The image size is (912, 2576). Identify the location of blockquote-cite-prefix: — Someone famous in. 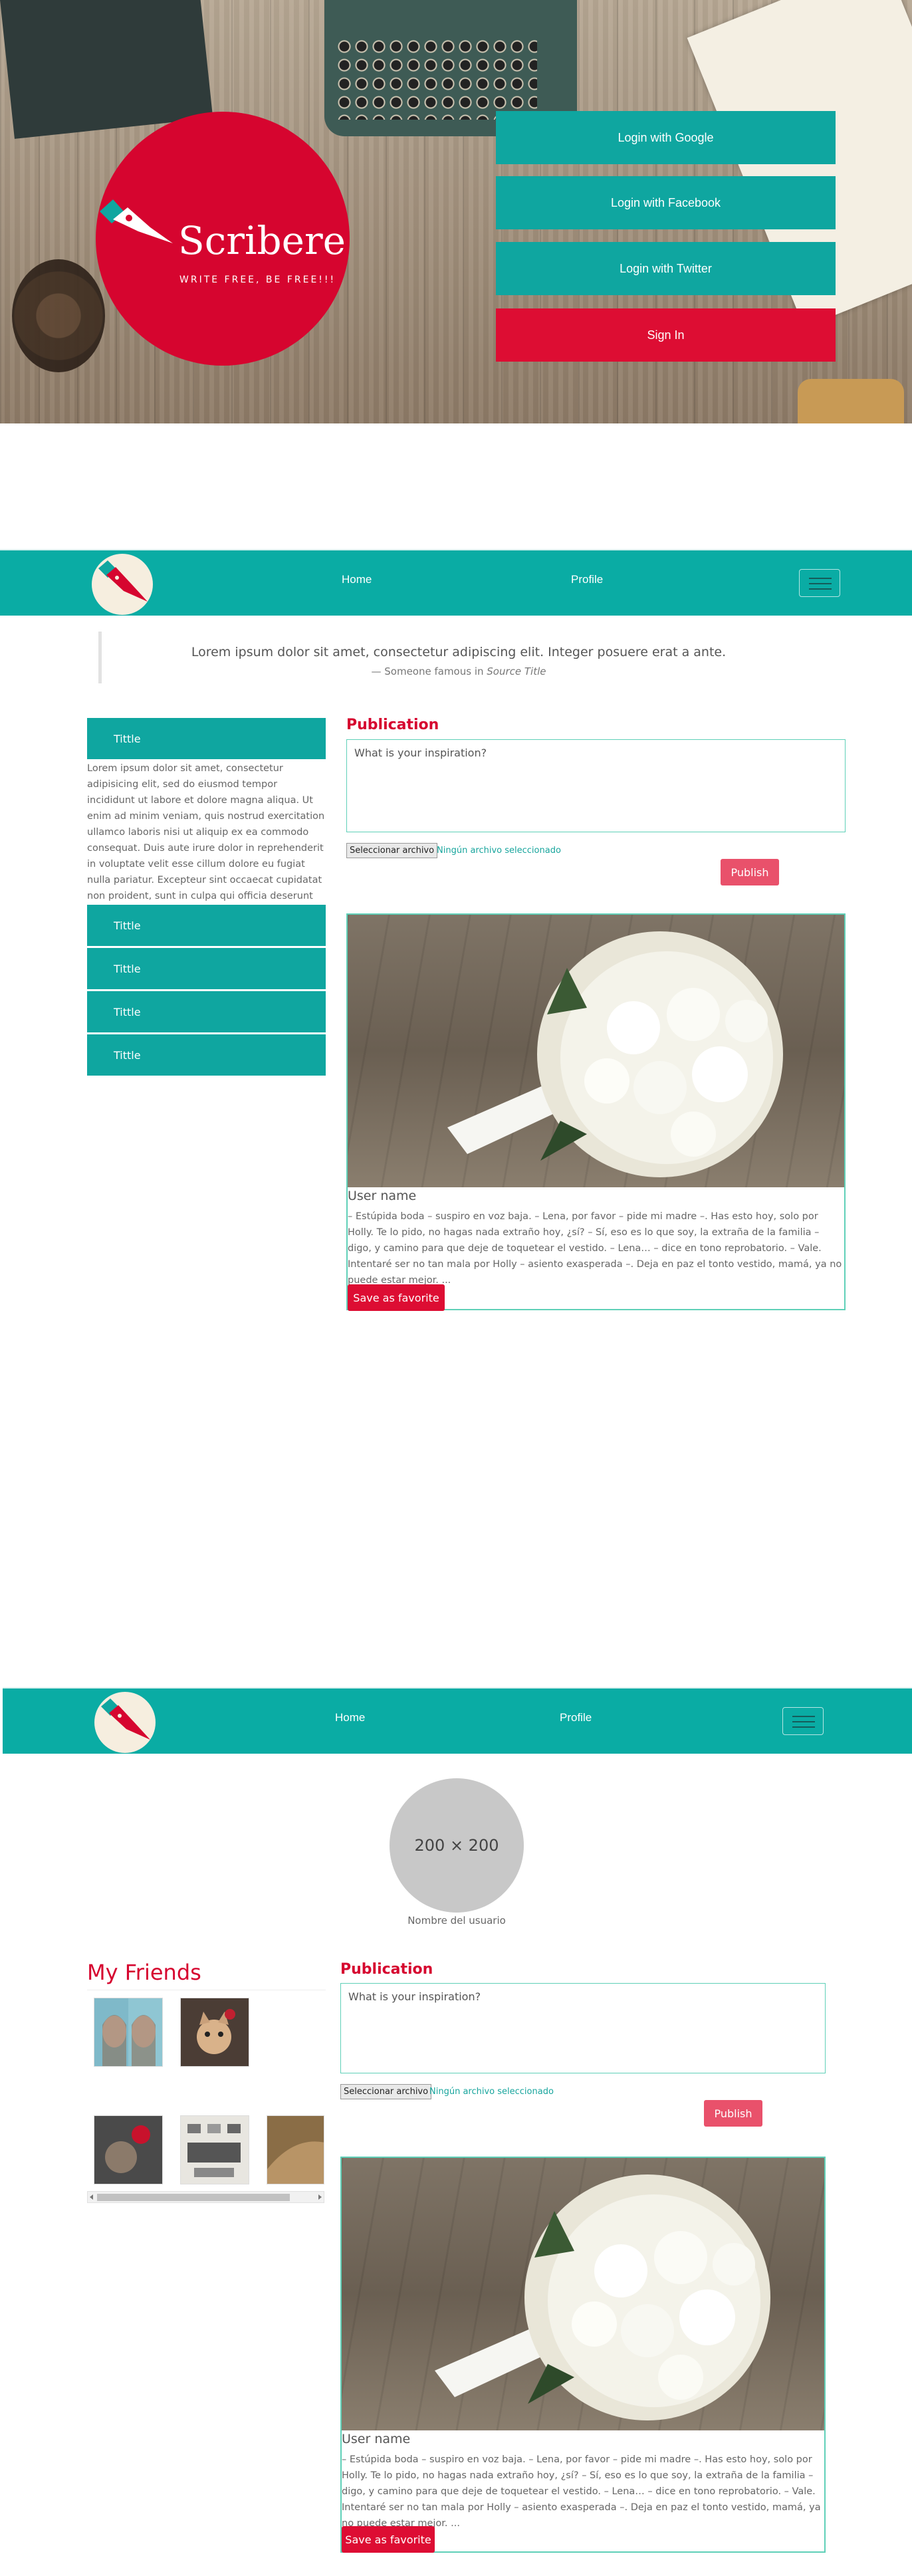
(429, 671).